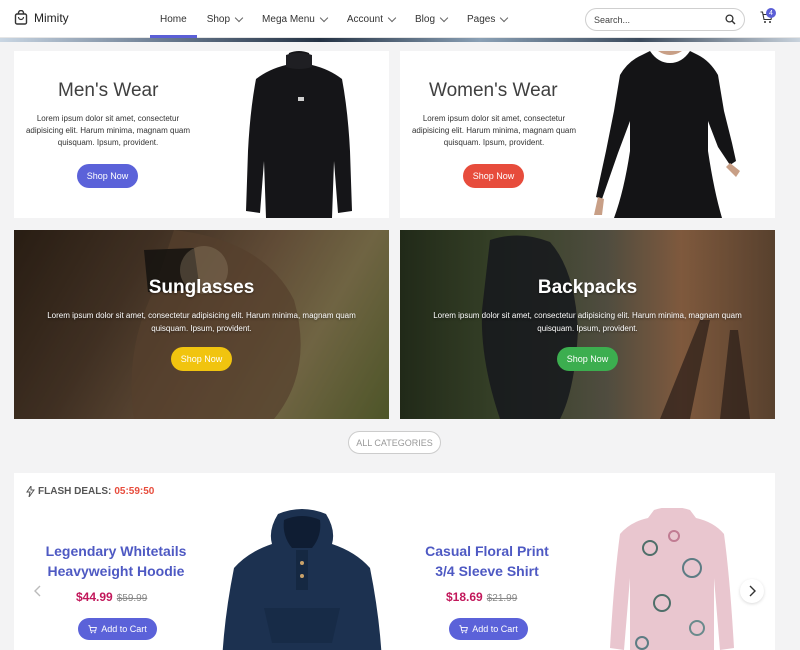 This screenshot has height=650, width=800. Describe the element at coordinates (132, 598) in the screenshot. I see `old-price: $59.99` at that location.